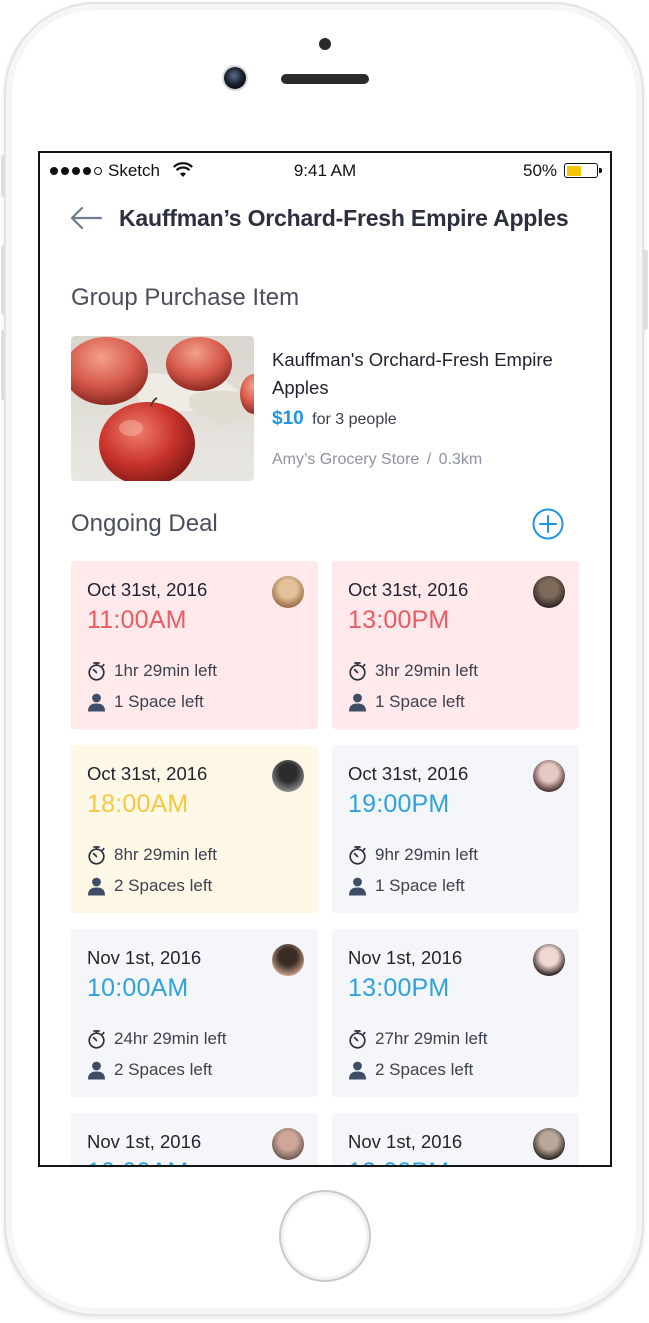 The height and width of the screenshot is (1323, 649). I want to click on earpiece-speaker, so click(325, 79).